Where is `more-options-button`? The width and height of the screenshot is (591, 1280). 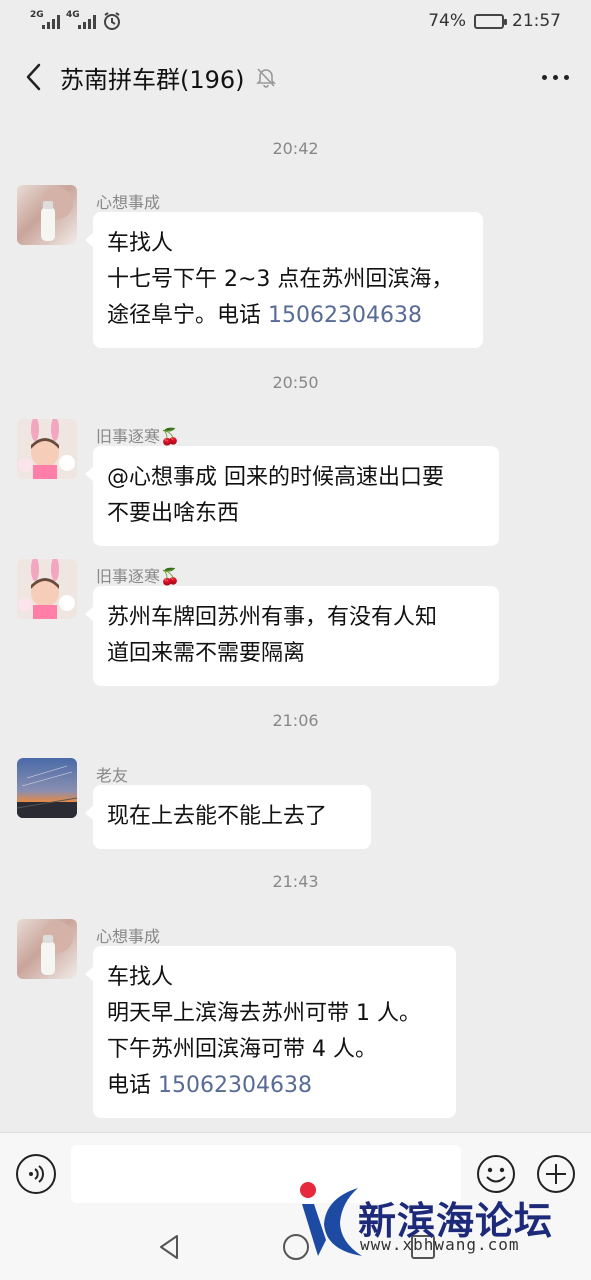 more-options-button is located at coordinates (555, 77).